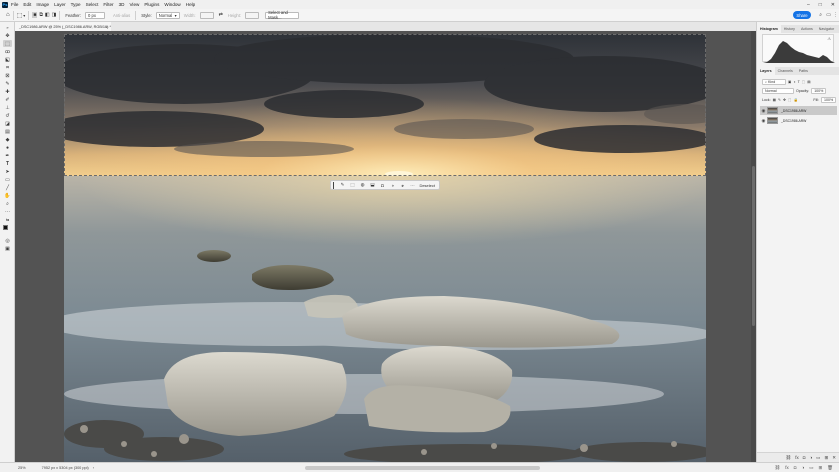 The height and width of the screenshot is (472, 839). What do you see at coordinates (20, 15) in the screenshot?
I see `rectangular-marquee-preset-icon: ⬚` at bounding box center [20, 15].